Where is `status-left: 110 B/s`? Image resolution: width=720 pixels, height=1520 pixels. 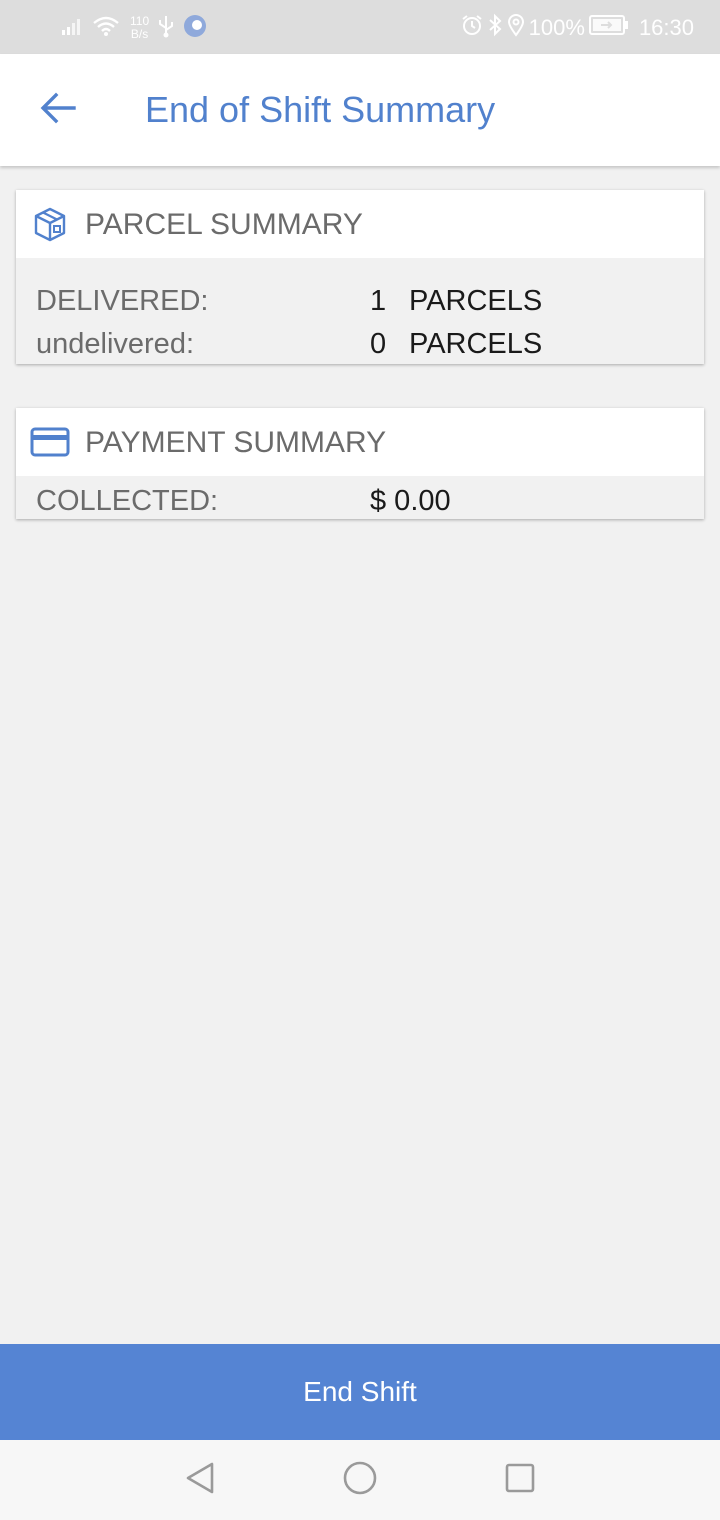 status-left: 110 B/s is located at coordinates (133, 28).